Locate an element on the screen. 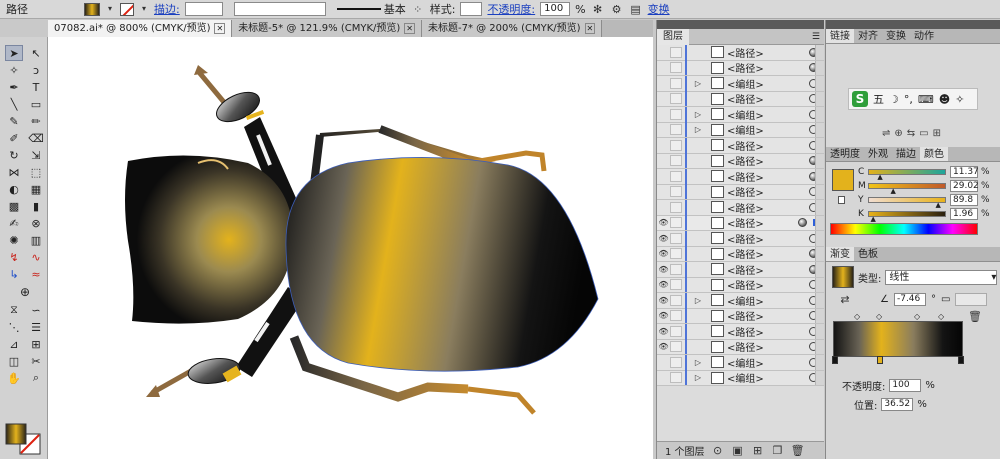 The image size is (1000, 459). tab-doc-1: 07082.ai* @ 800% (CMYK/预览) ✕ is located at coordinates (140, 28).